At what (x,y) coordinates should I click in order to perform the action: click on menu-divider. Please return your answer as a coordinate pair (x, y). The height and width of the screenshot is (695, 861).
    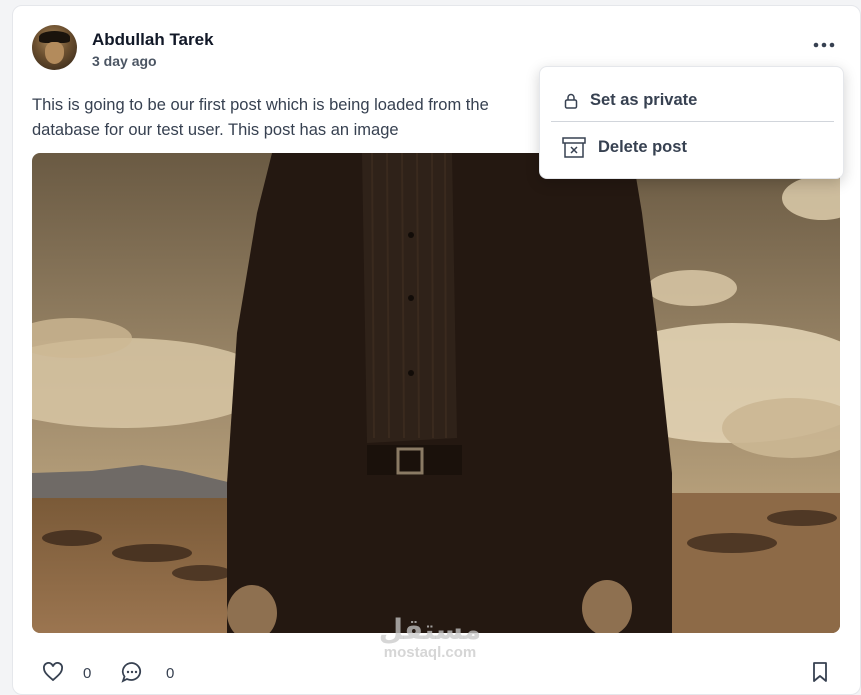
    Looking at the image, I should click on (692, 121).